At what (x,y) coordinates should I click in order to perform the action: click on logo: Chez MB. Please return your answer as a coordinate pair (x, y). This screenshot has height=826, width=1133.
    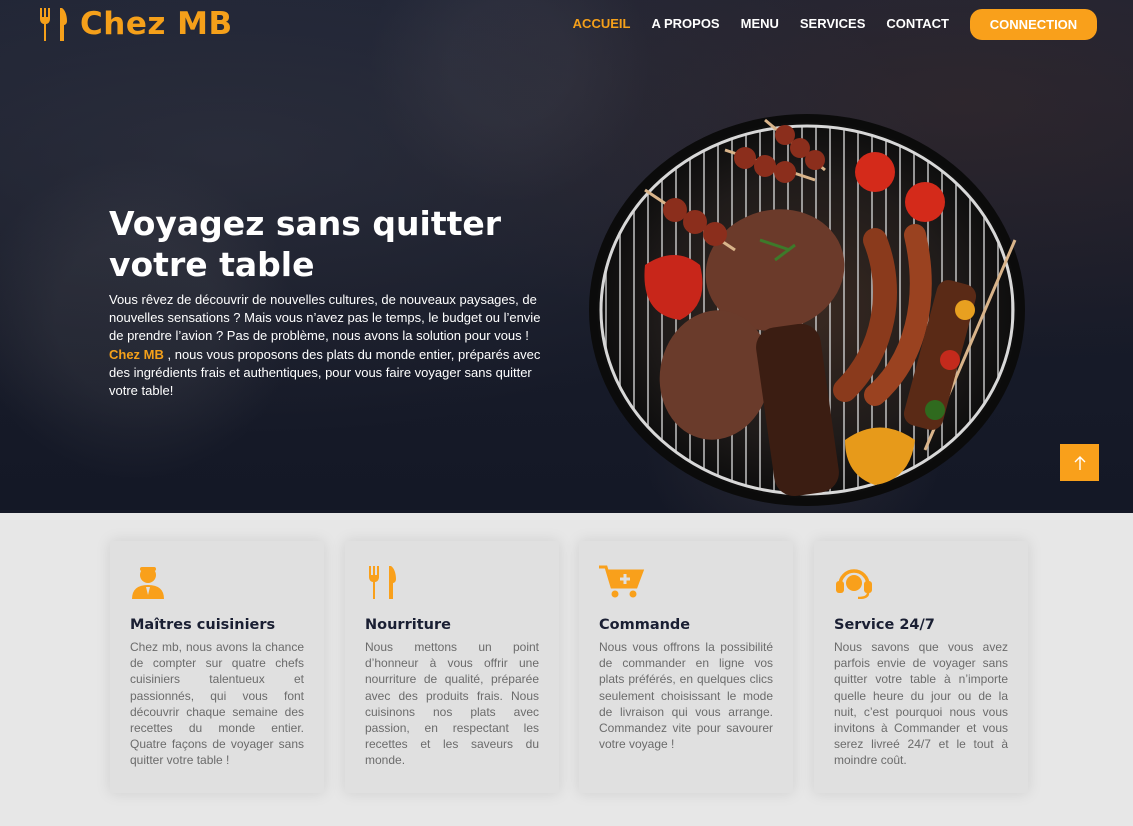
    Looking at the image, I should click on (135, 24).